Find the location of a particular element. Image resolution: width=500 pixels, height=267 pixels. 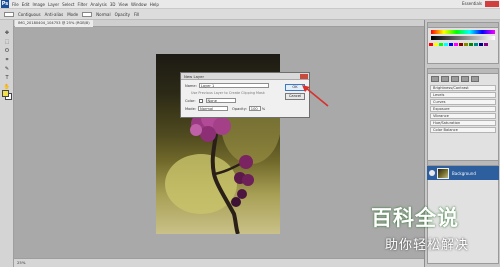

adjustment-preset: Vibrance is located at coordinates (463, 116).